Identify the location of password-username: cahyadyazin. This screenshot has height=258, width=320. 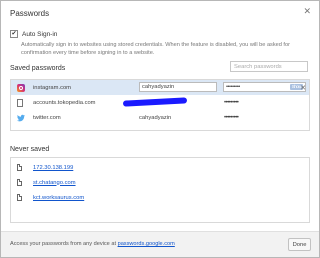
(155, 117).